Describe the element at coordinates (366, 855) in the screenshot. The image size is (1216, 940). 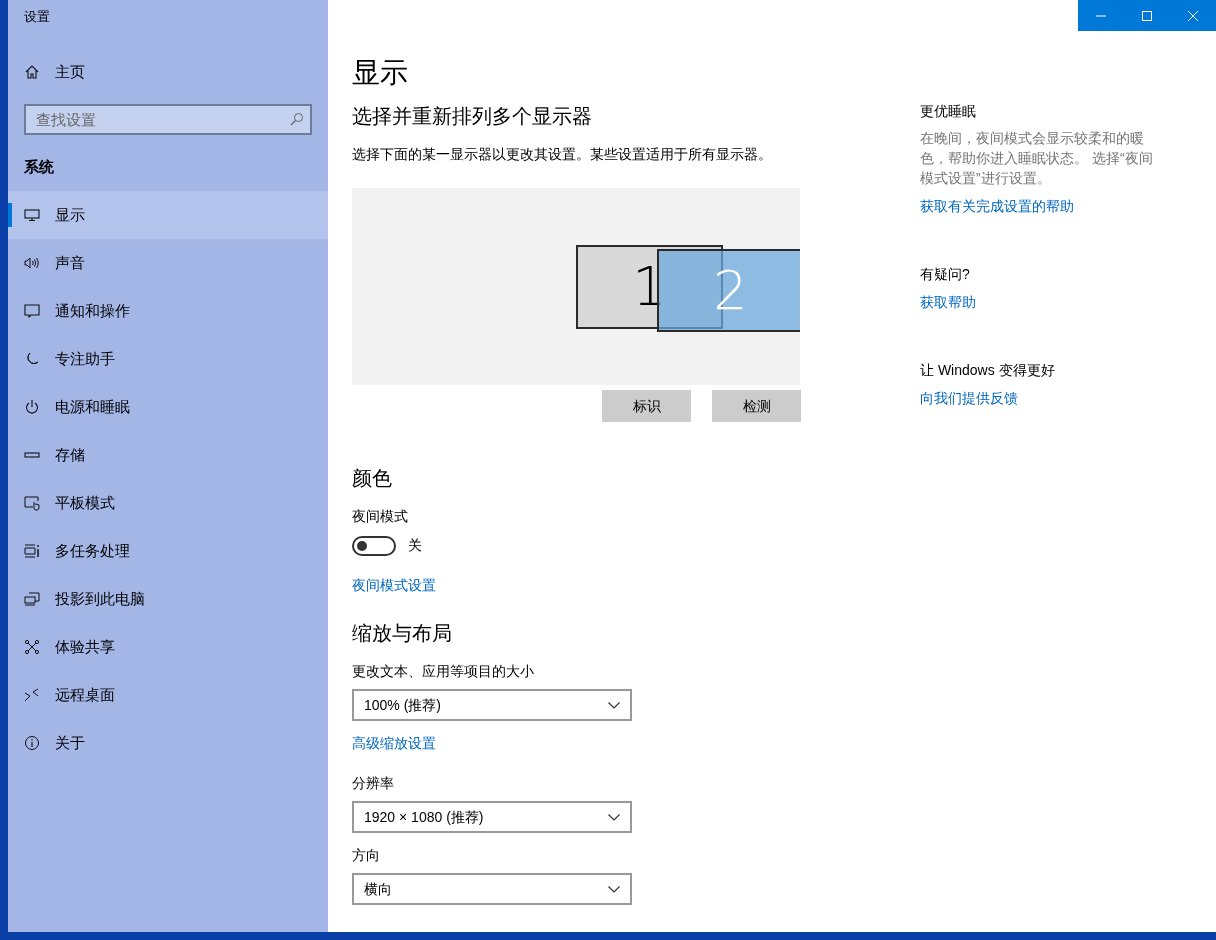
I see `setting-label: 方向` at that location.